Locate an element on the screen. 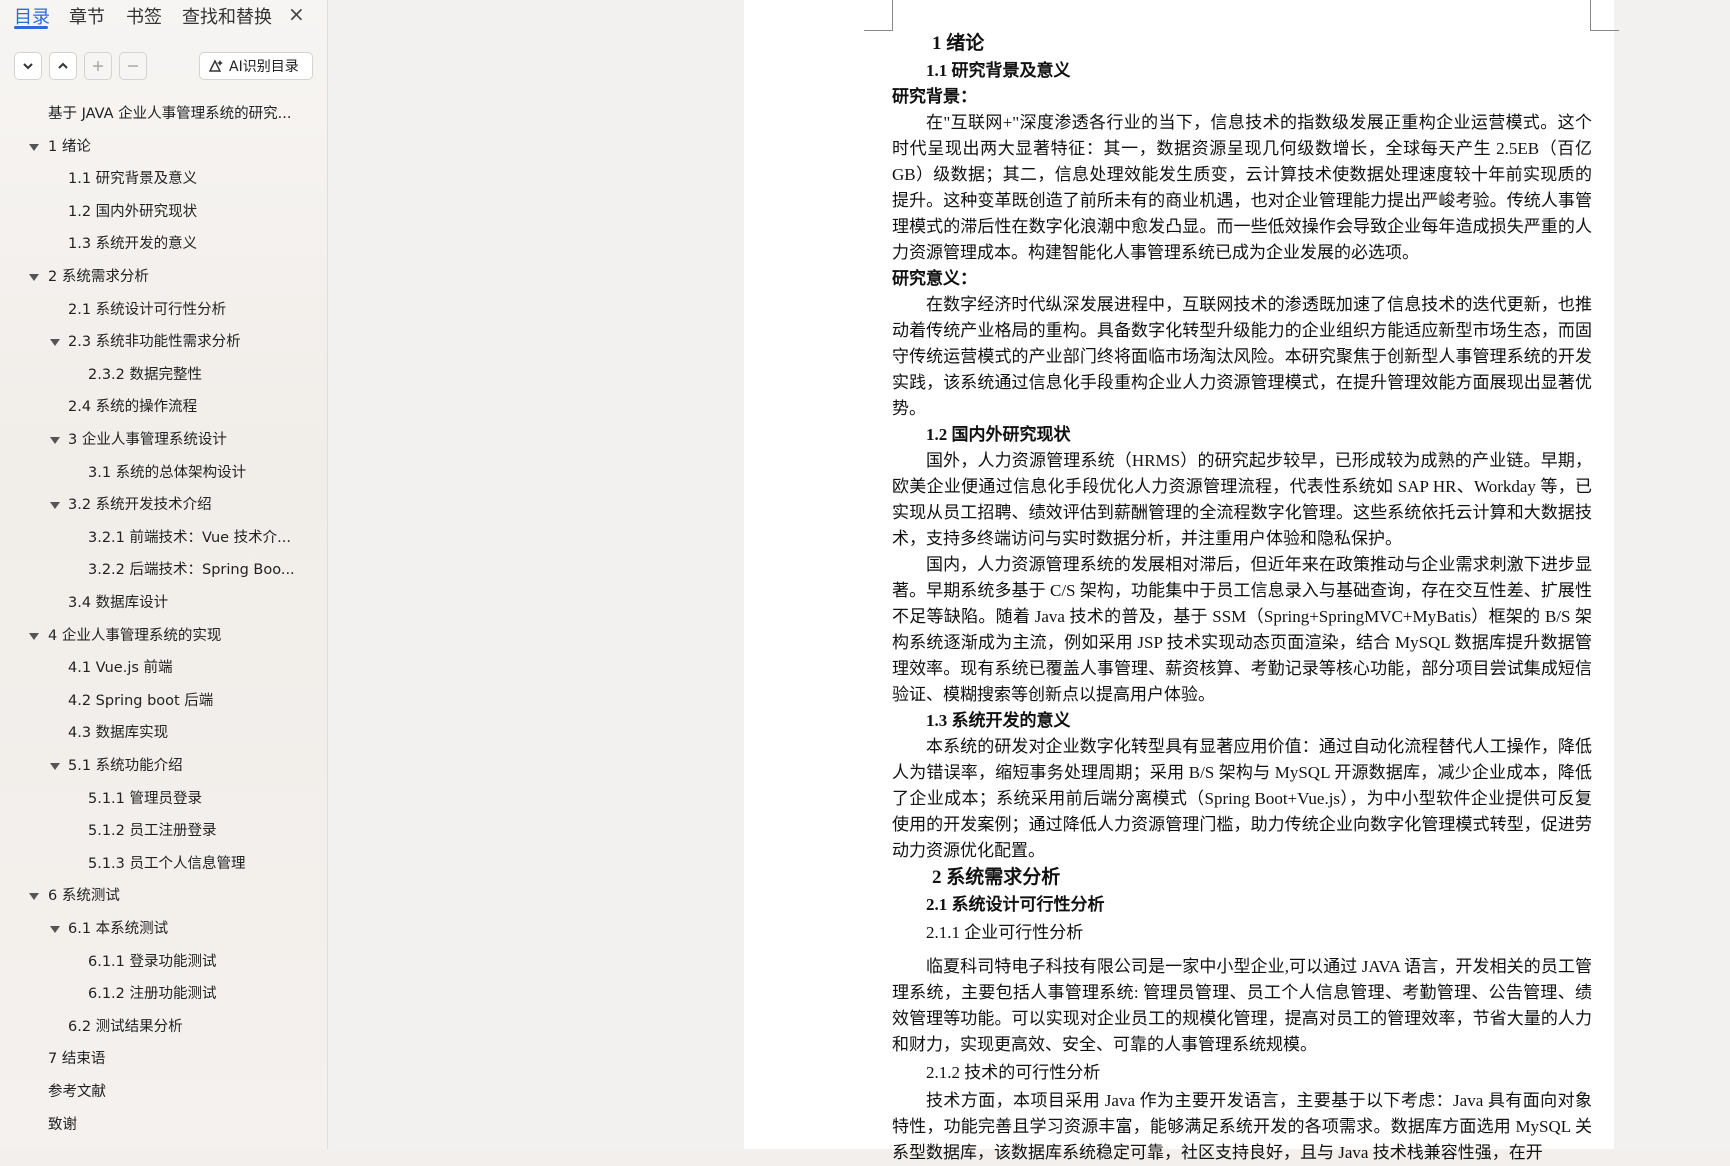 Image resolution: width=1730 pixels, height=1166 pixels. toc-item: 6.1 本系统测试 is located at coordinates (118, 929).